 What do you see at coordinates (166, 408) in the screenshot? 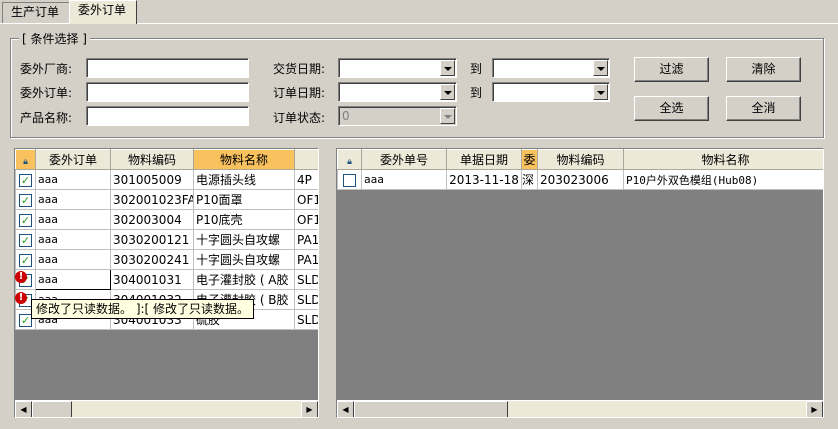
I see `material-hscrollbar: ◀ ▶` at bounding box center [166, 408].